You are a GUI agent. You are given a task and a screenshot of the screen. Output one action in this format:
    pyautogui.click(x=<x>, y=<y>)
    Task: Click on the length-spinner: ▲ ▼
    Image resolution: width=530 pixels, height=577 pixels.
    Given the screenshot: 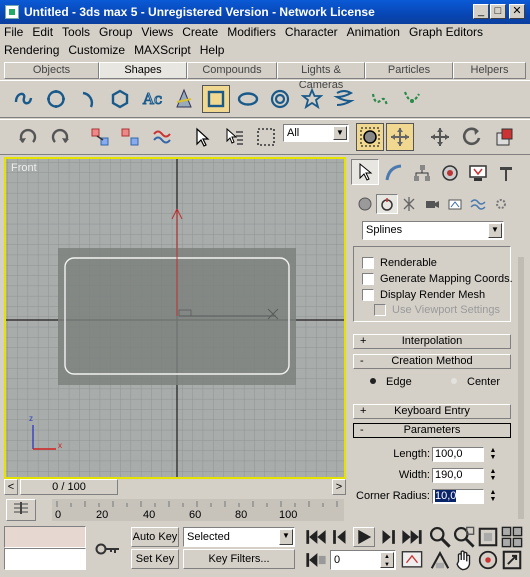 What is the action you would take?
    pyautogui.click(x=493, y=454)
    